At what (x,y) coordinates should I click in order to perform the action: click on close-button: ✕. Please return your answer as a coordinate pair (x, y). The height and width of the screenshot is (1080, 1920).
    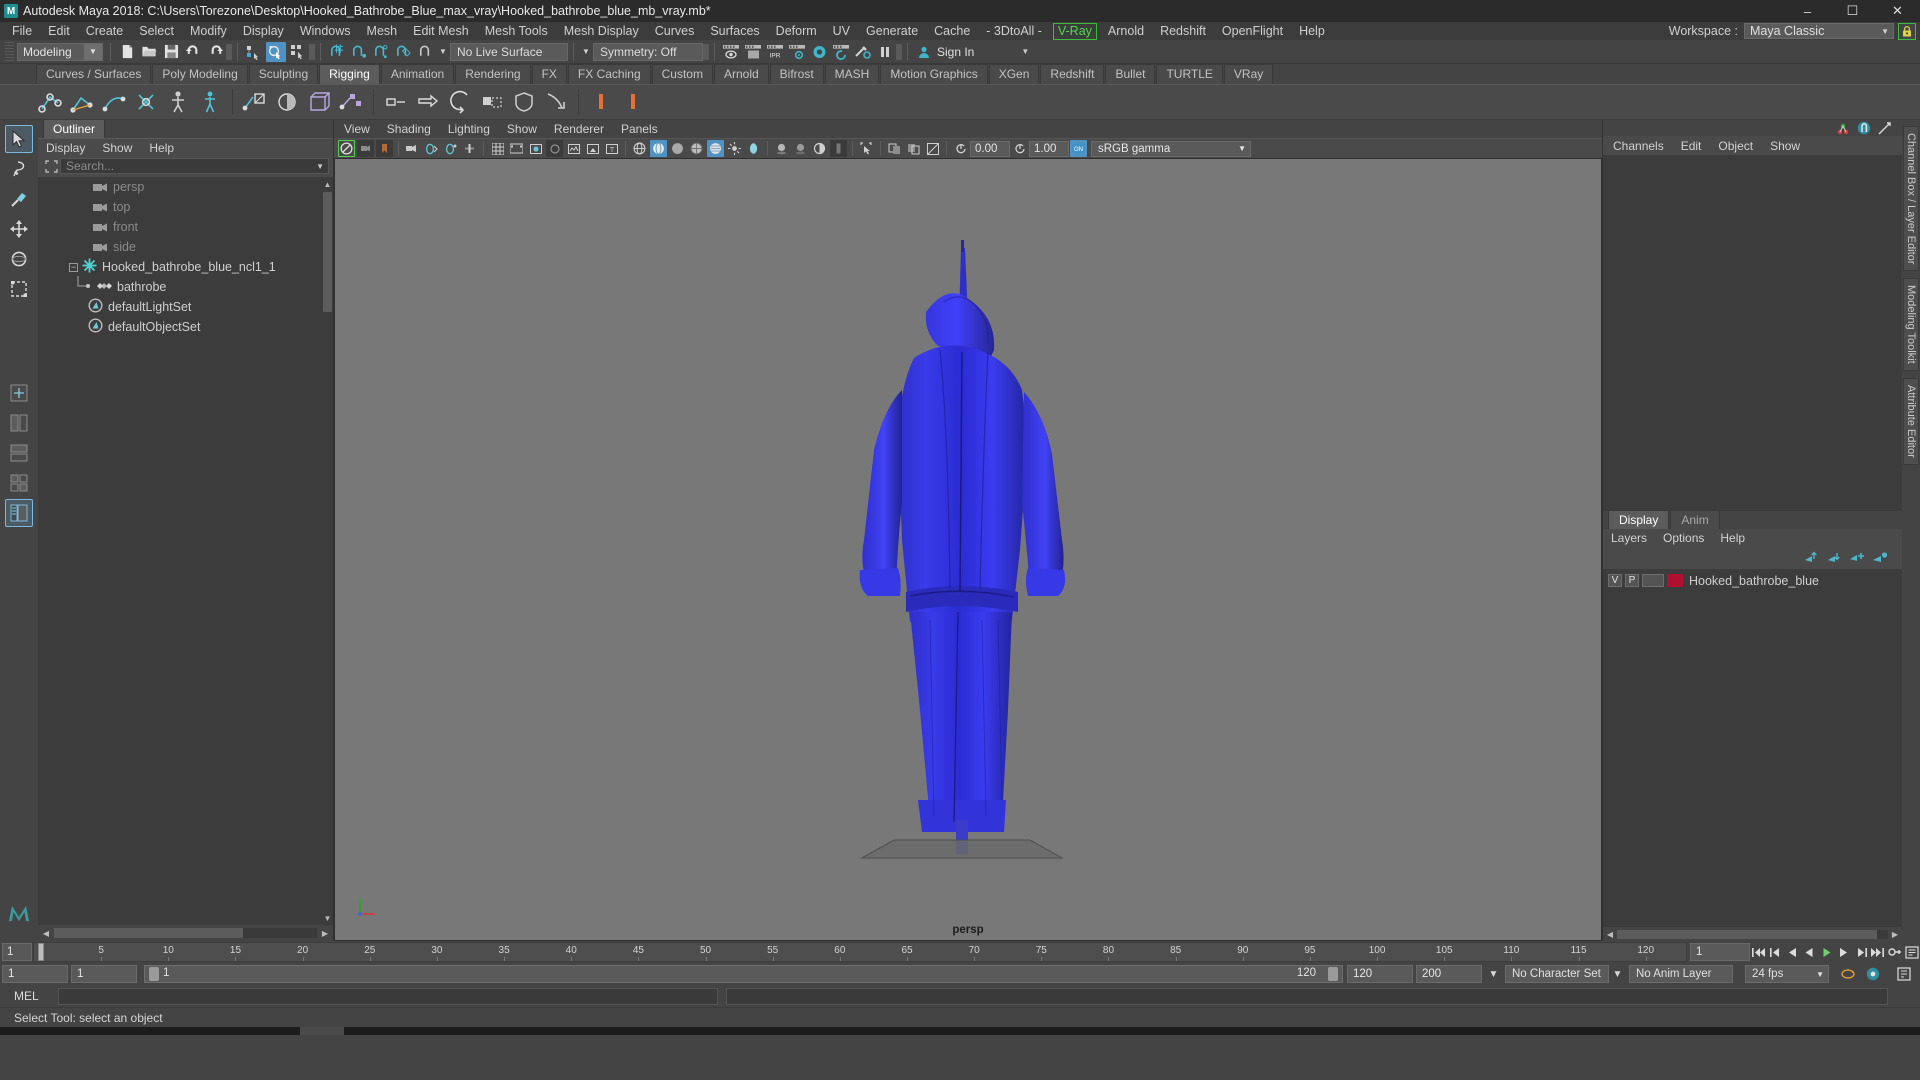
    Looking at the image, I should click on (1897, 11).